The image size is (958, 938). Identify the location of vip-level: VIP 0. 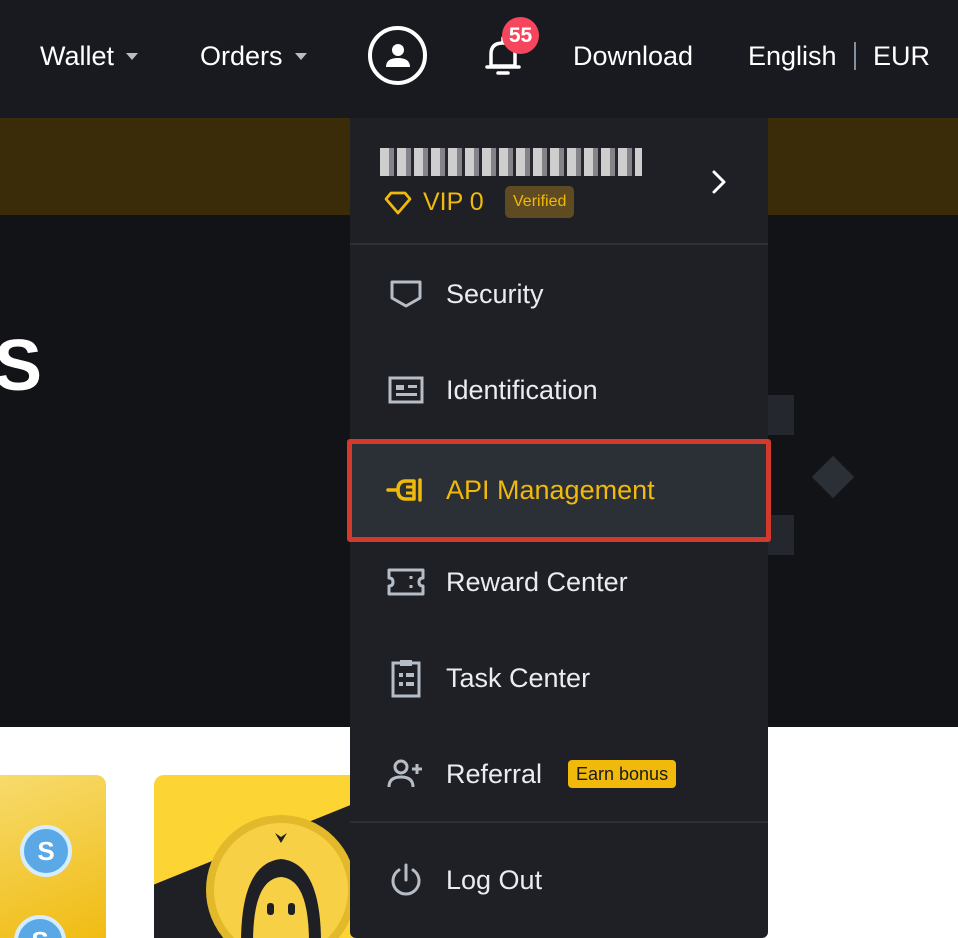
(433, 202).